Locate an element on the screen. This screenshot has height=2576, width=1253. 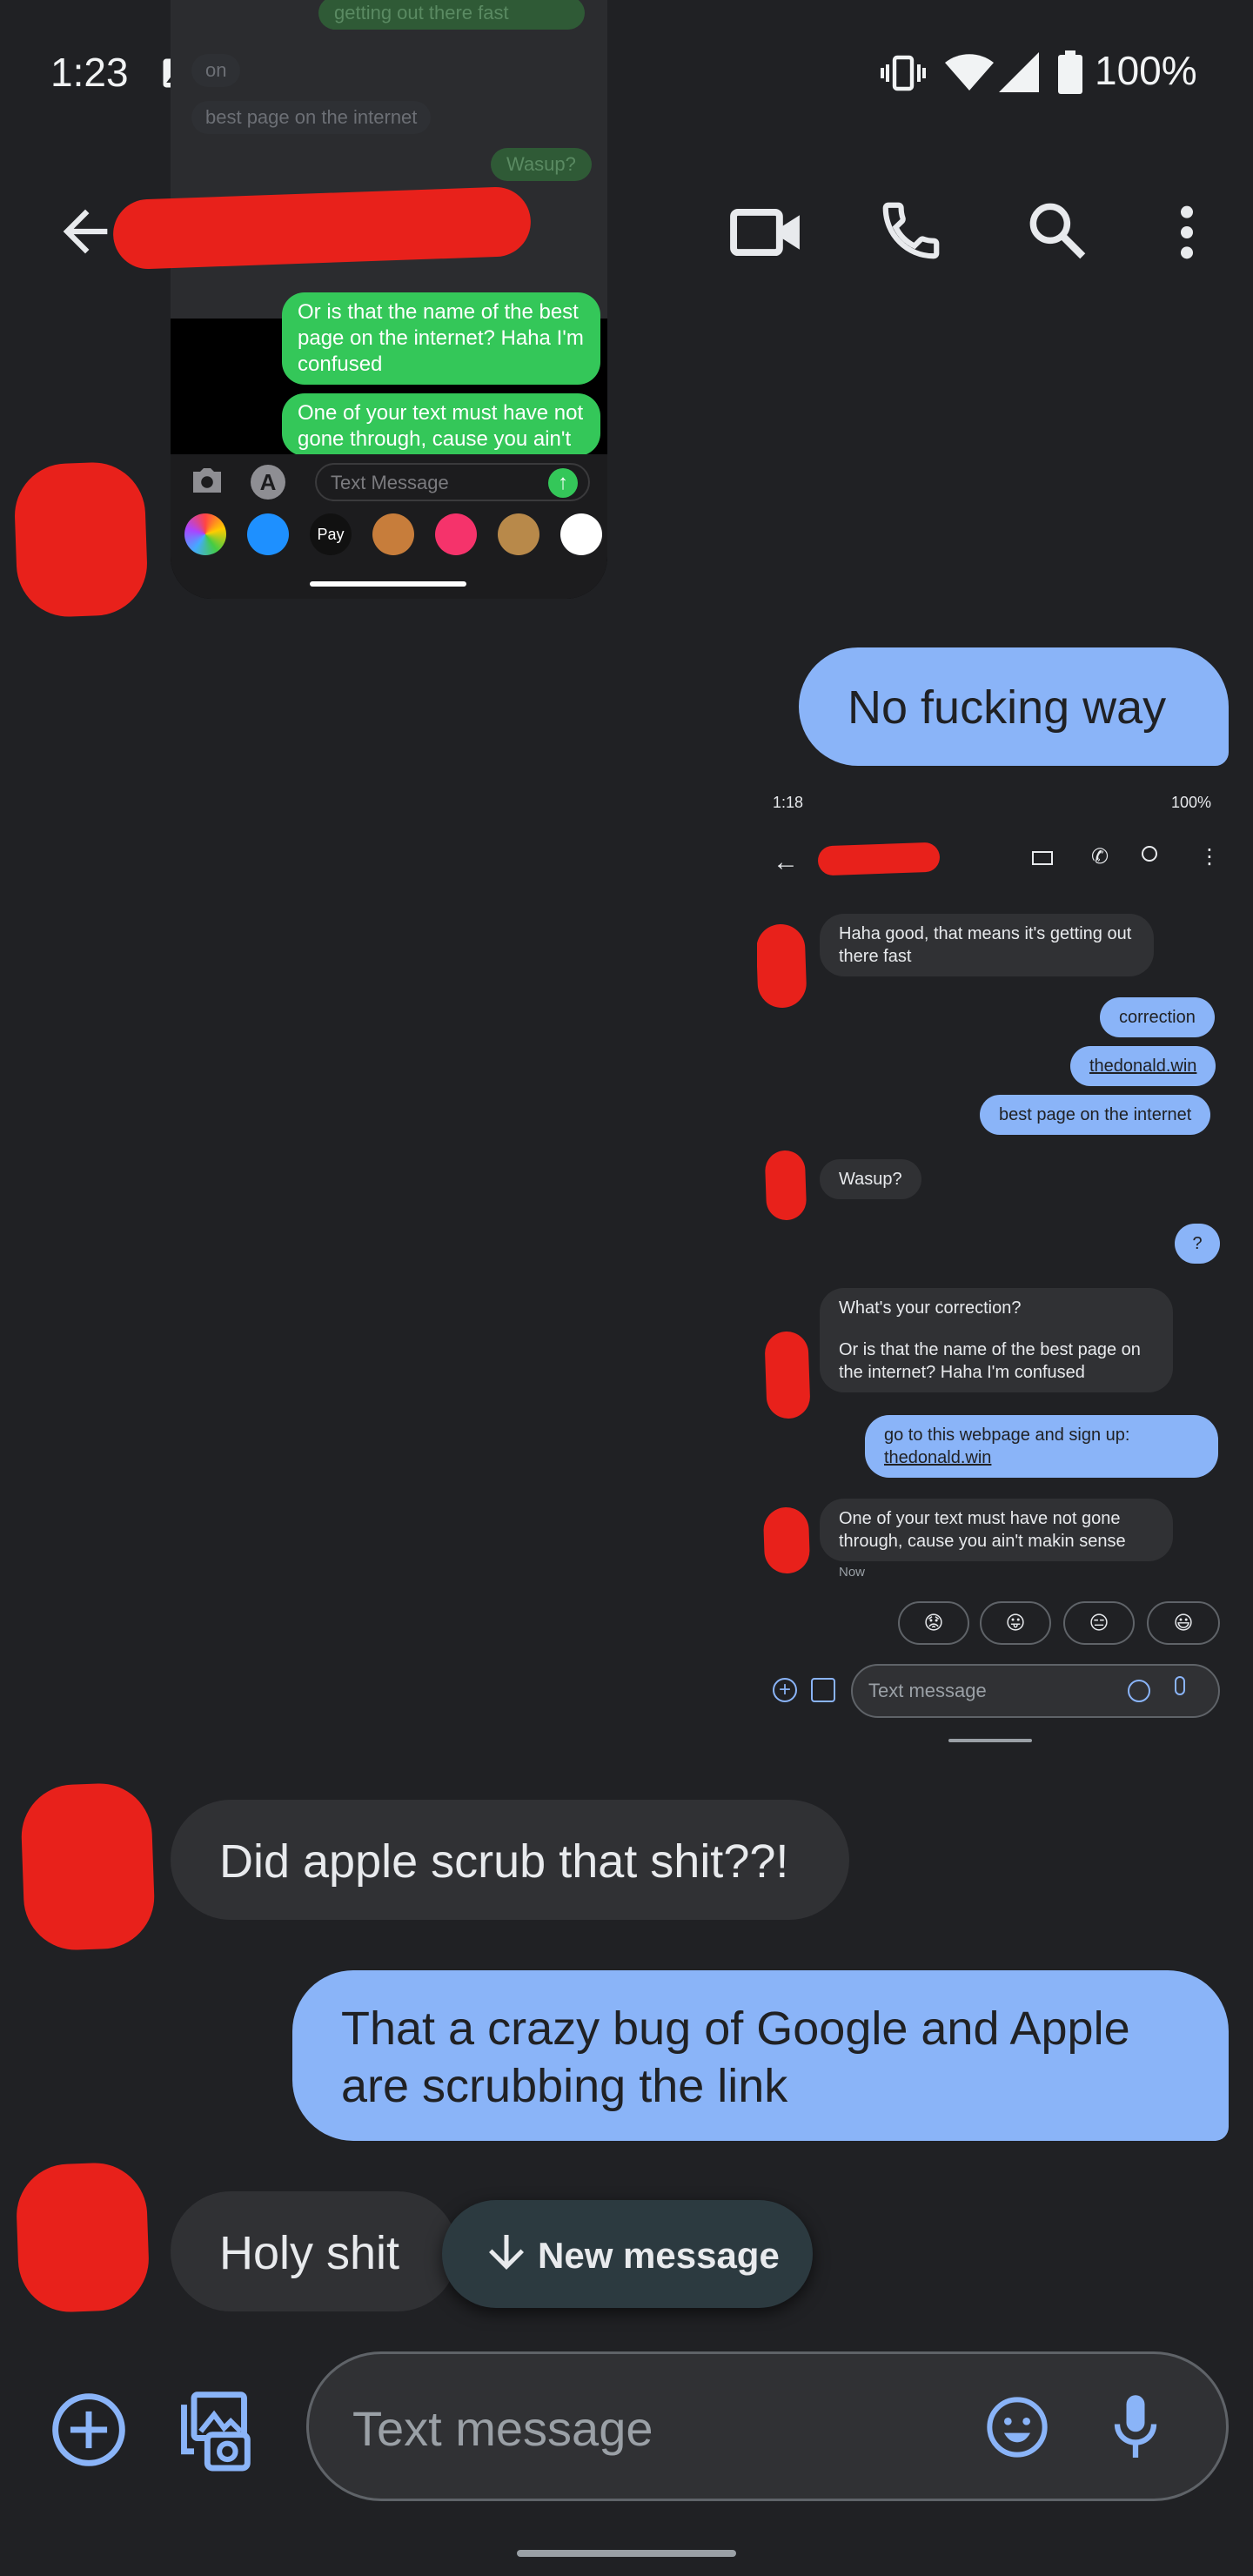
memoji-icon is located at coordinates (393, 534).